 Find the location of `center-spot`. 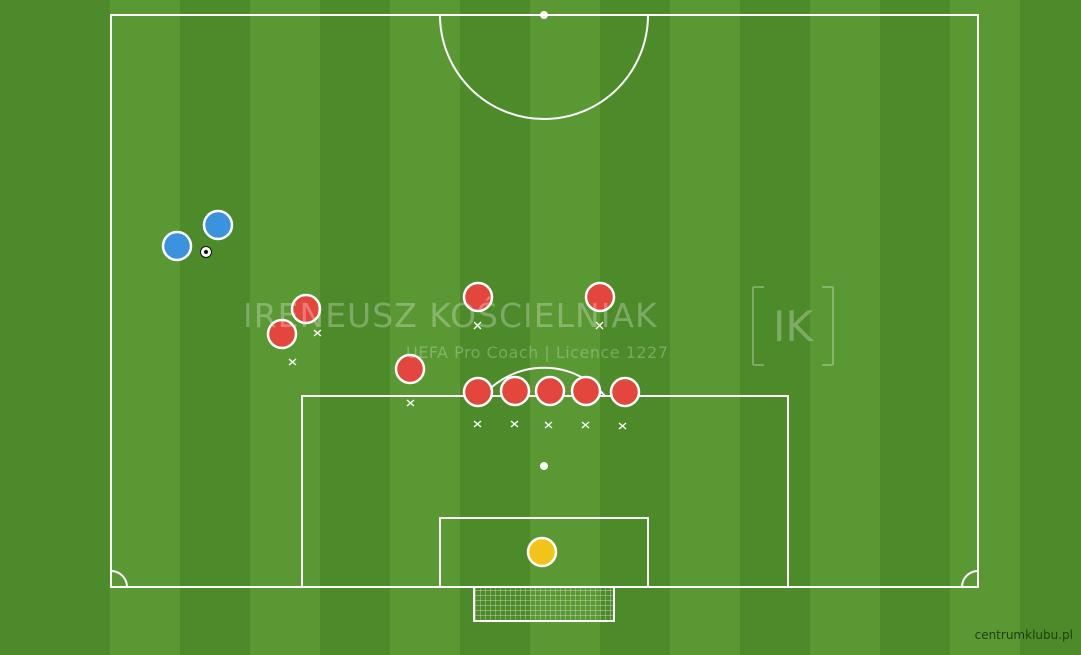

center-spot is located at coordinates (544, 15).